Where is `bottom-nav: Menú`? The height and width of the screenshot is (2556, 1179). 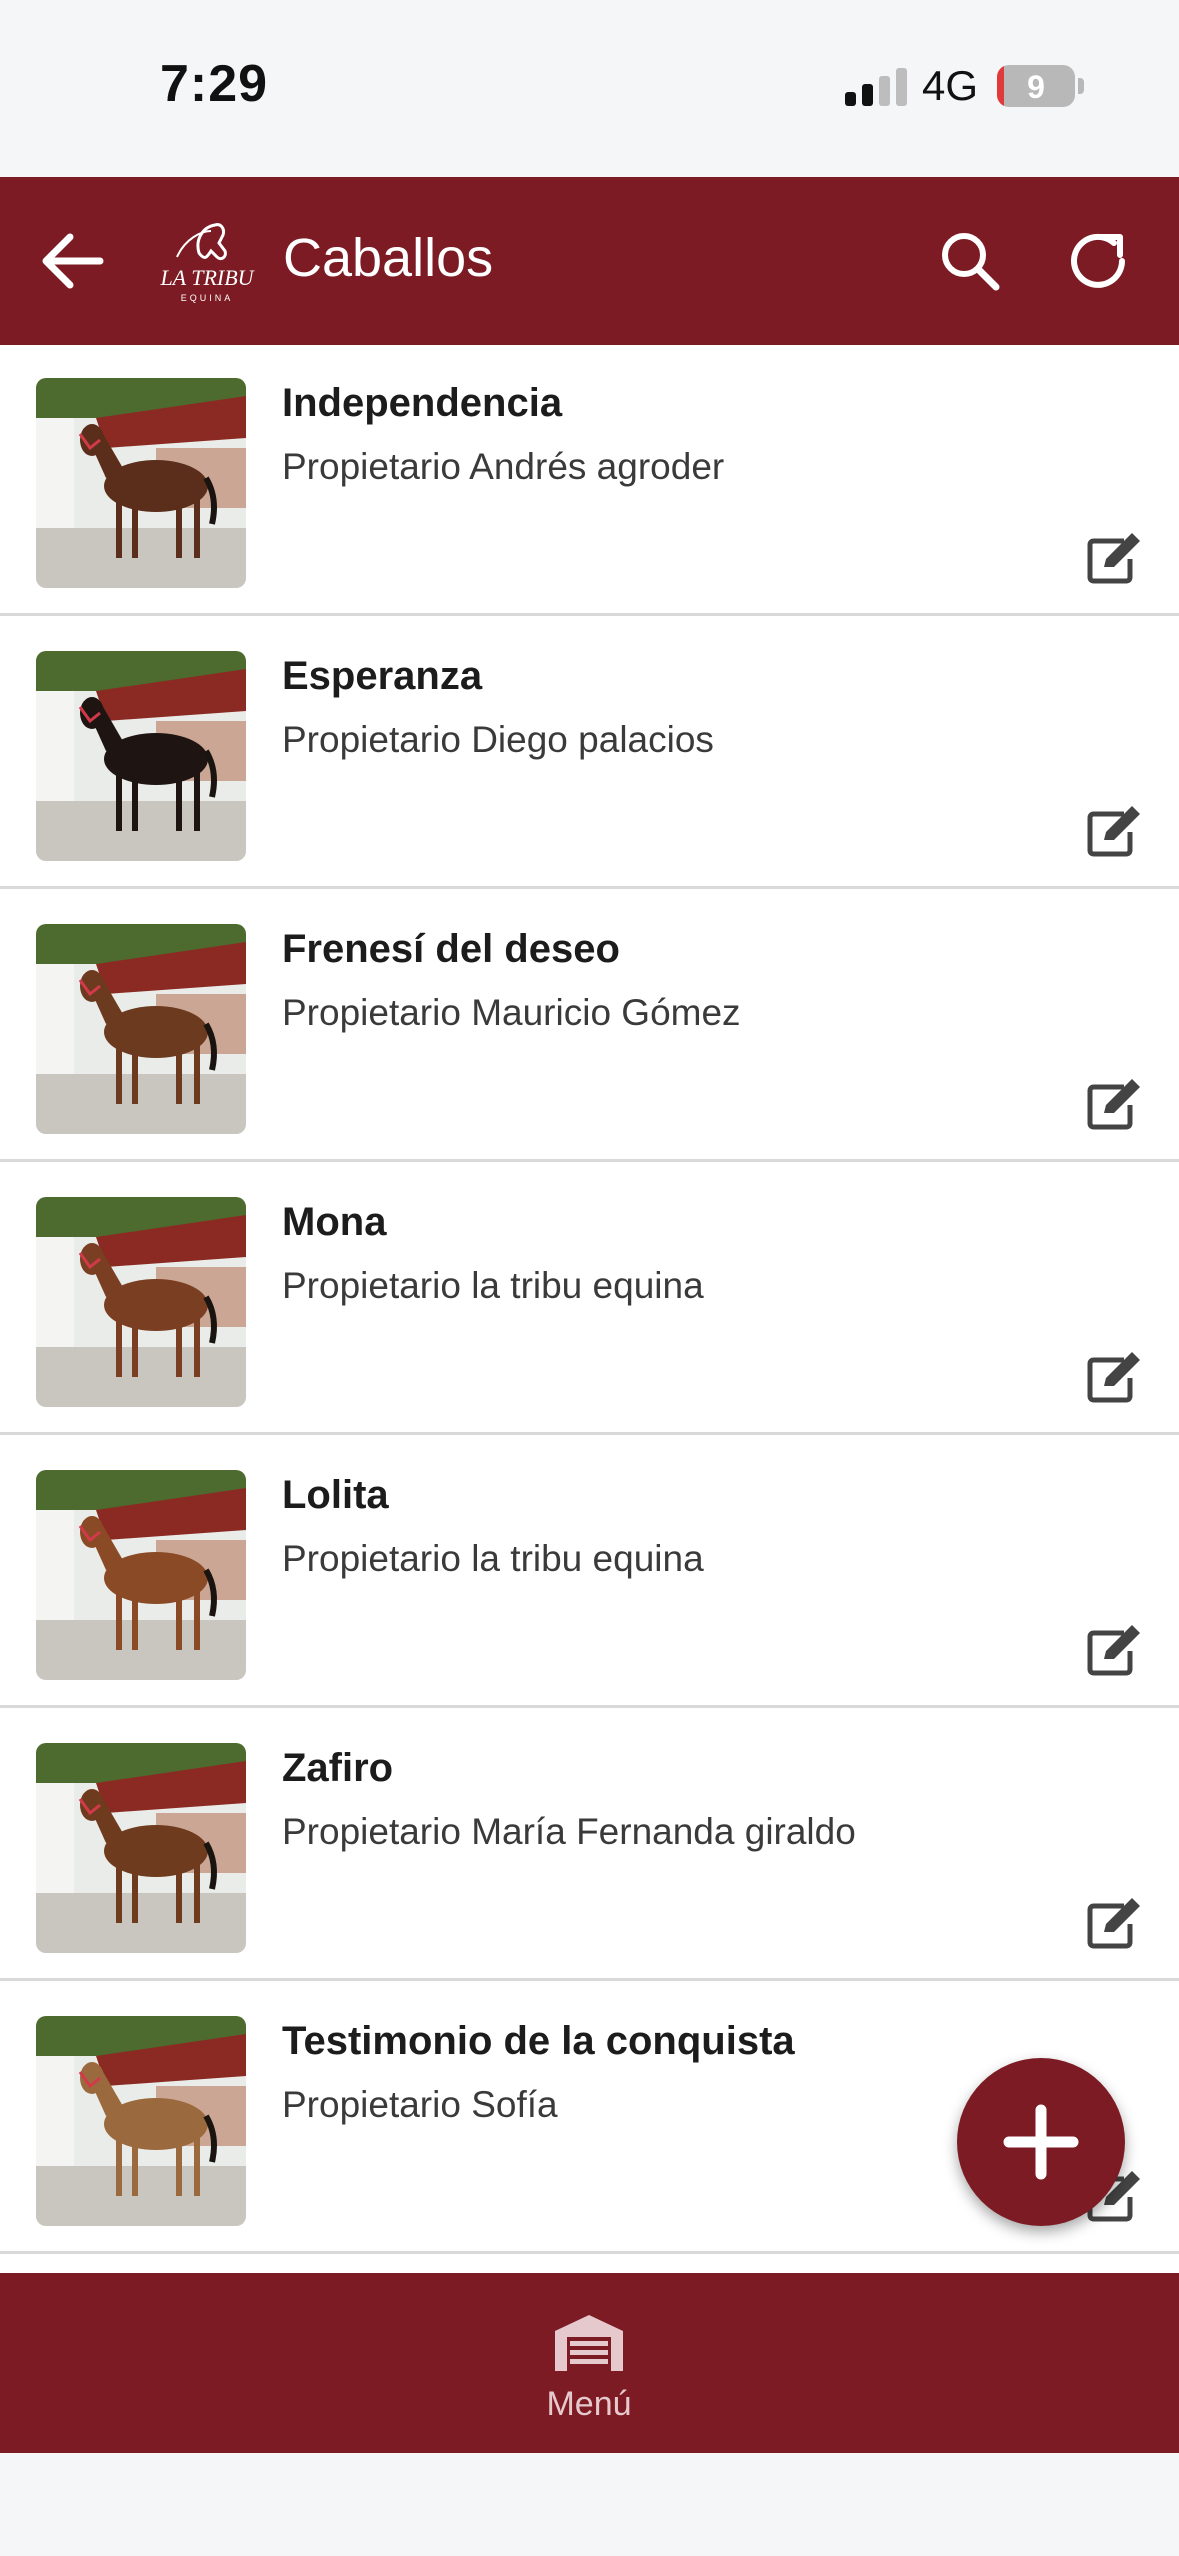
bottom-nav: Menú is located at coordinates (589, 2363).